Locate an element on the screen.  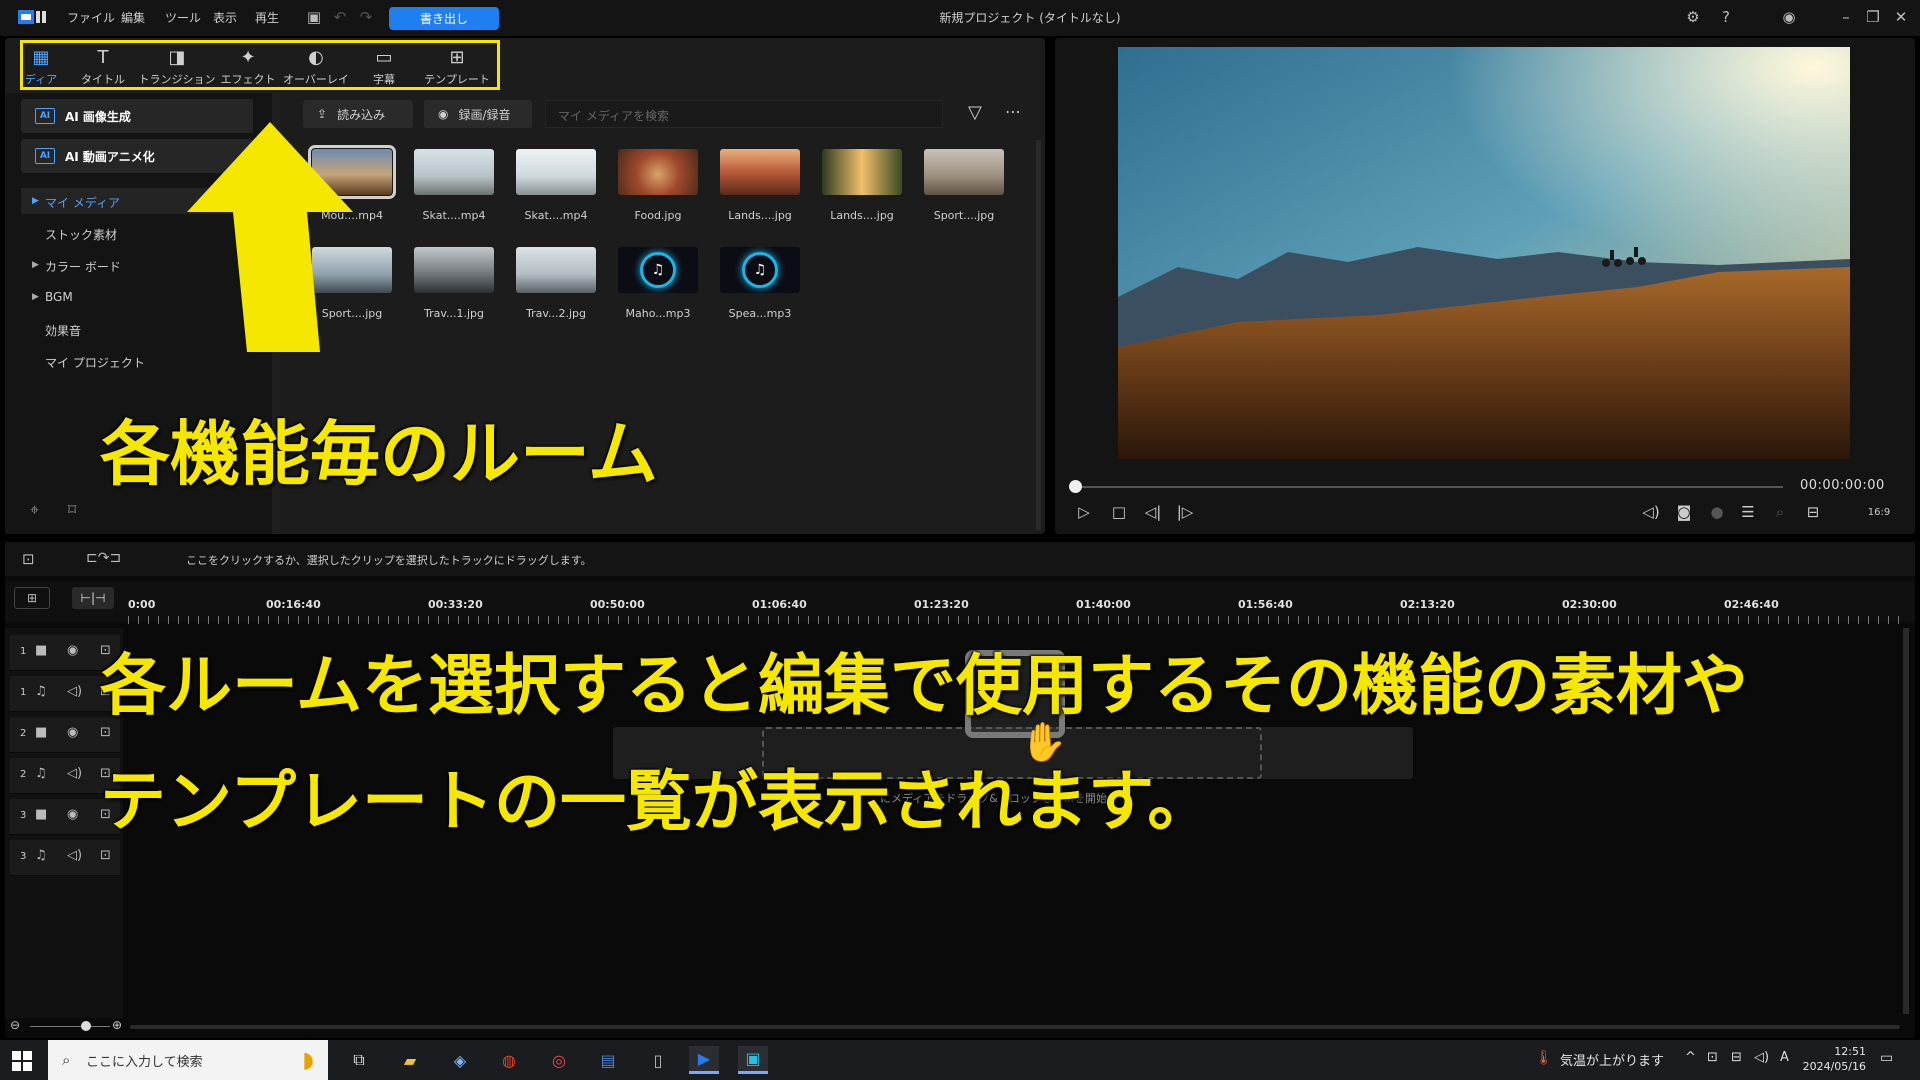
undo-icon: ↶ is located at coordinates (340, 17).